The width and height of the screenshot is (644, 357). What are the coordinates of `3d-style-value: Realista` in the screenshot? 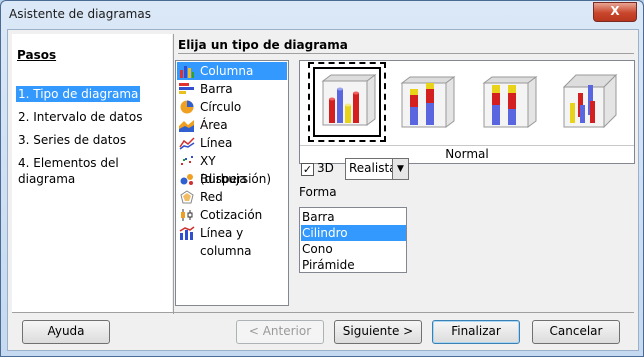 It's located at (373, 168).